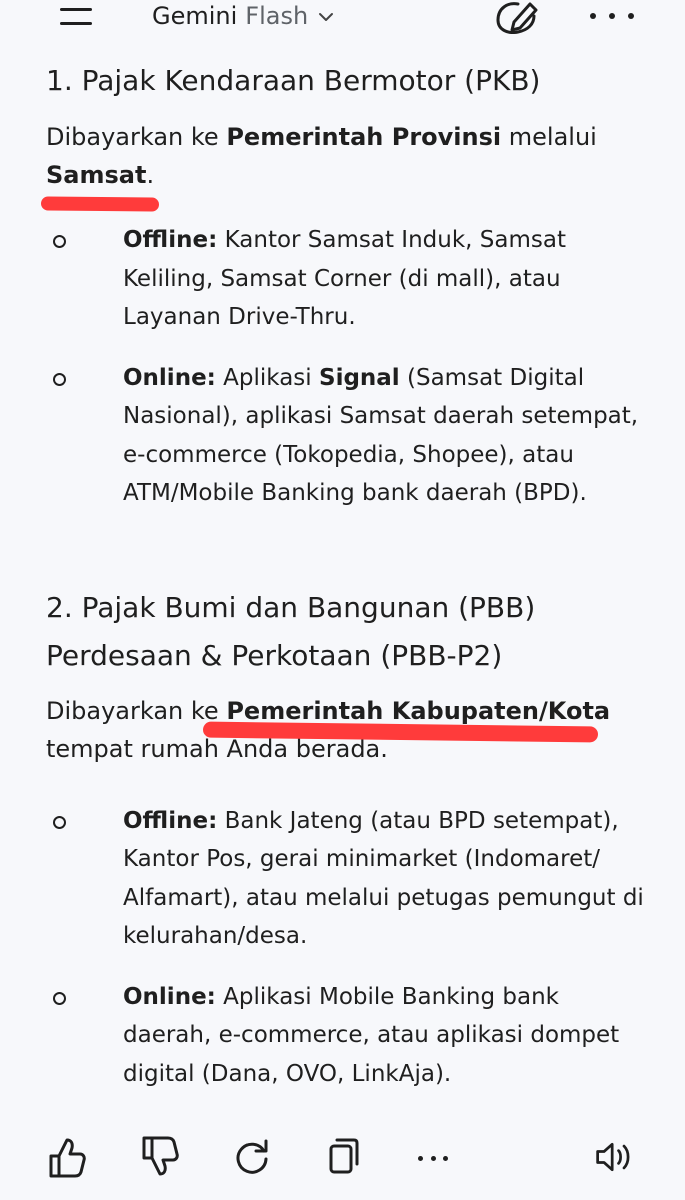 The width and height of the screenshot is (685, 1200). What do you see at coordinates (67, 1157) in the screenshot?
I see `thumbs-up-icon` at bounding box center [67, 1157].